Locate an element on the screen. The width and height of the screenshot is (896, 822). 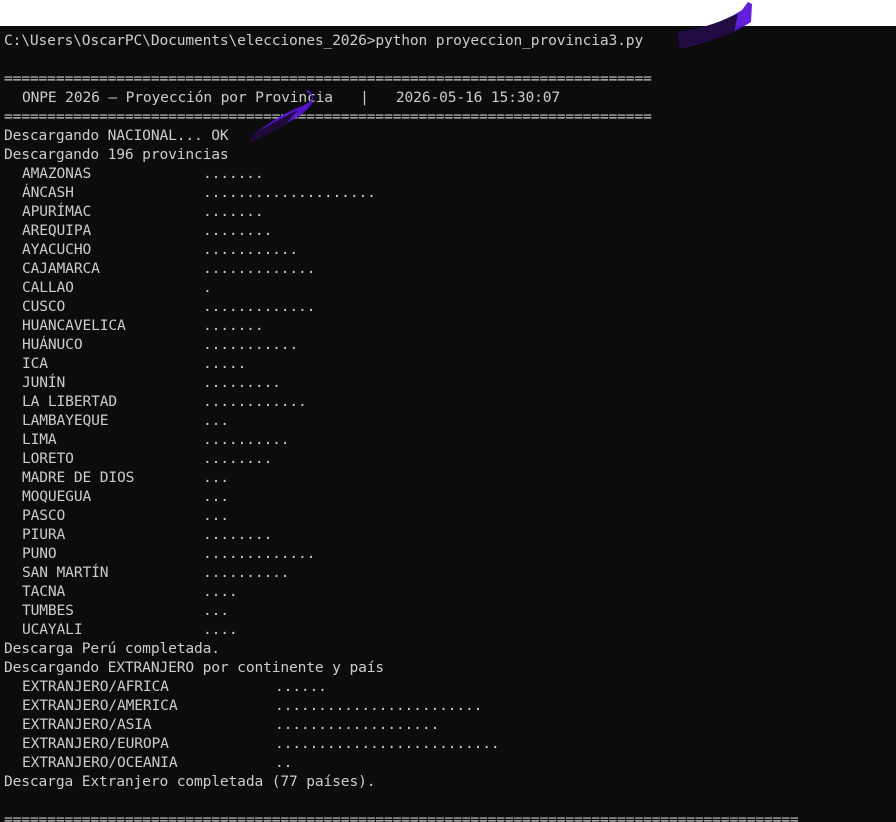
status-nacional: Descargando NACIONAL... OK is located at coordinates (116, 135).